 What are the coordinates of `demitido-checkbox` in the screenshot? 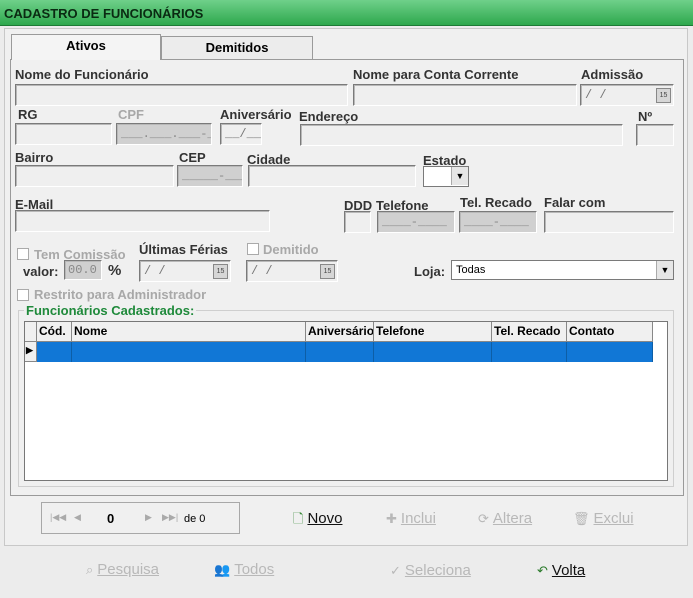 It's located at (253, 249).